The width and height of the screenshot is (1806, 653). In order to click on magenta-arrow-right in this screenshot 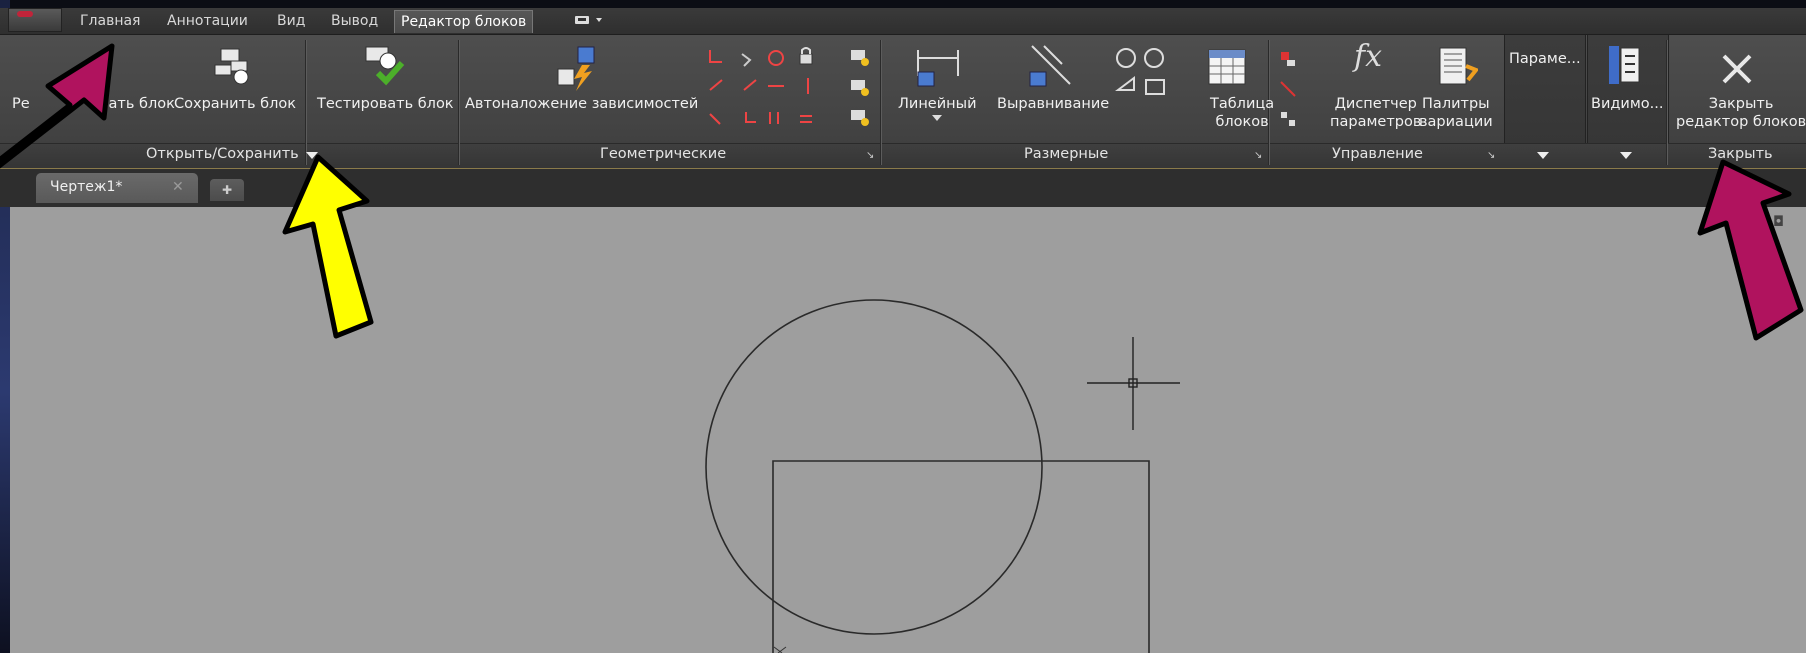, I will do `click(1750, 250)`.